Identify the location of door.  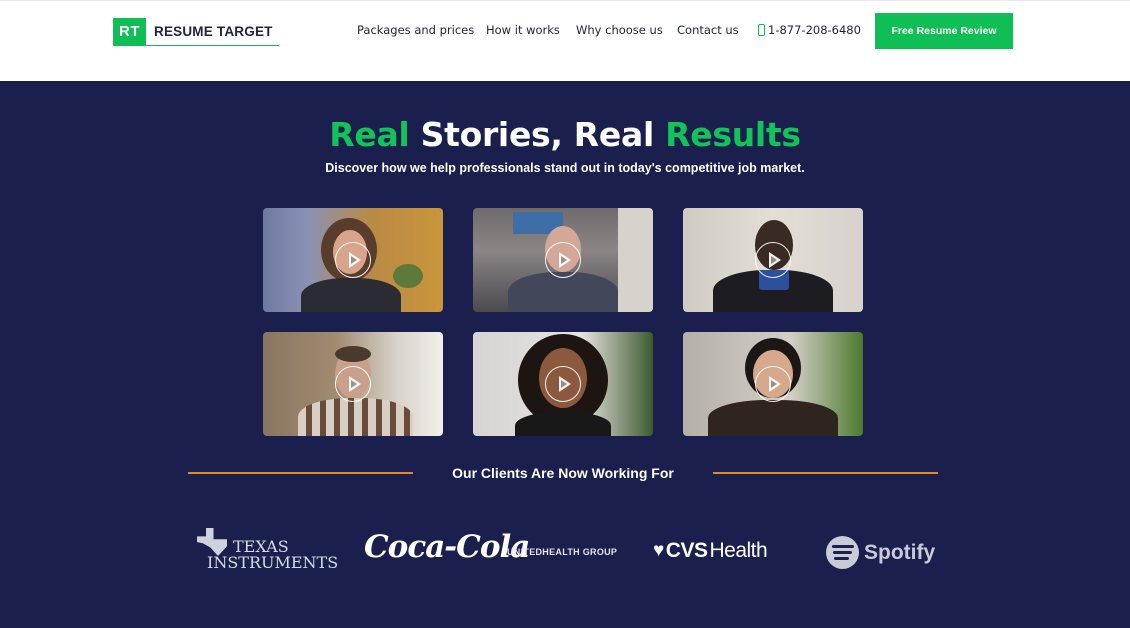
(635, 260).